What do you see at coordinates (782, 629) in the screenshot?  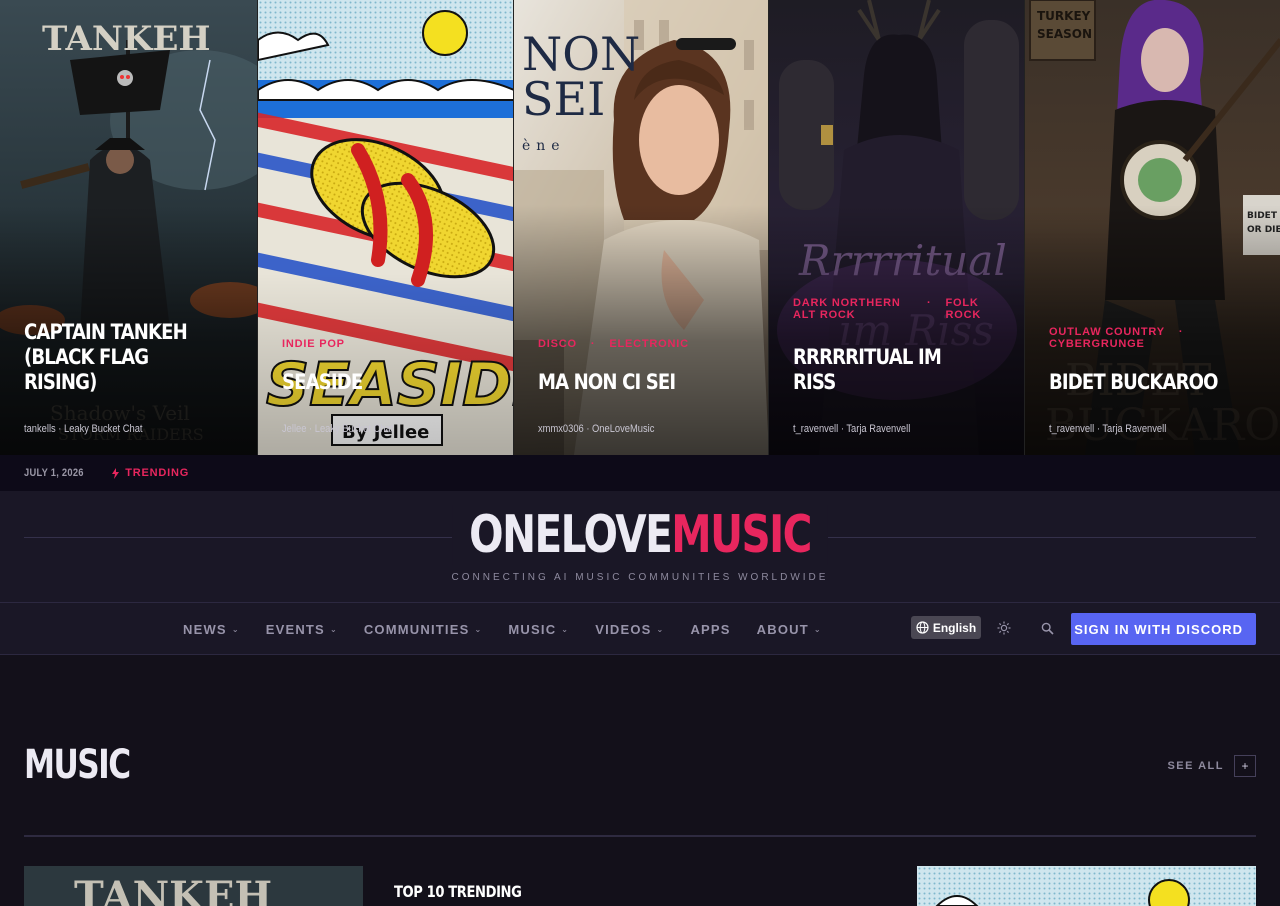 I see `nav-label: ABOUT` at bounding box center [782, 629].